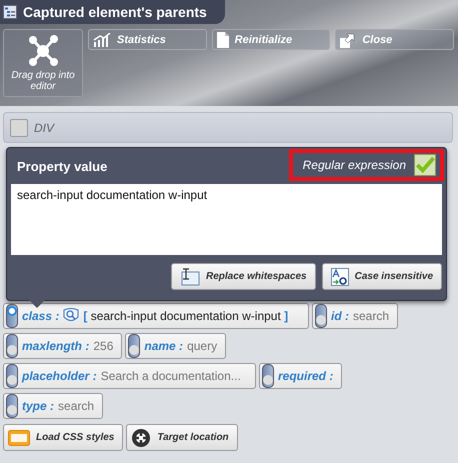 This screenshot has height=463, width=458. Describe the element at coordinates (339, 277) in the screenshot. I see `font-case-icon` at that location.